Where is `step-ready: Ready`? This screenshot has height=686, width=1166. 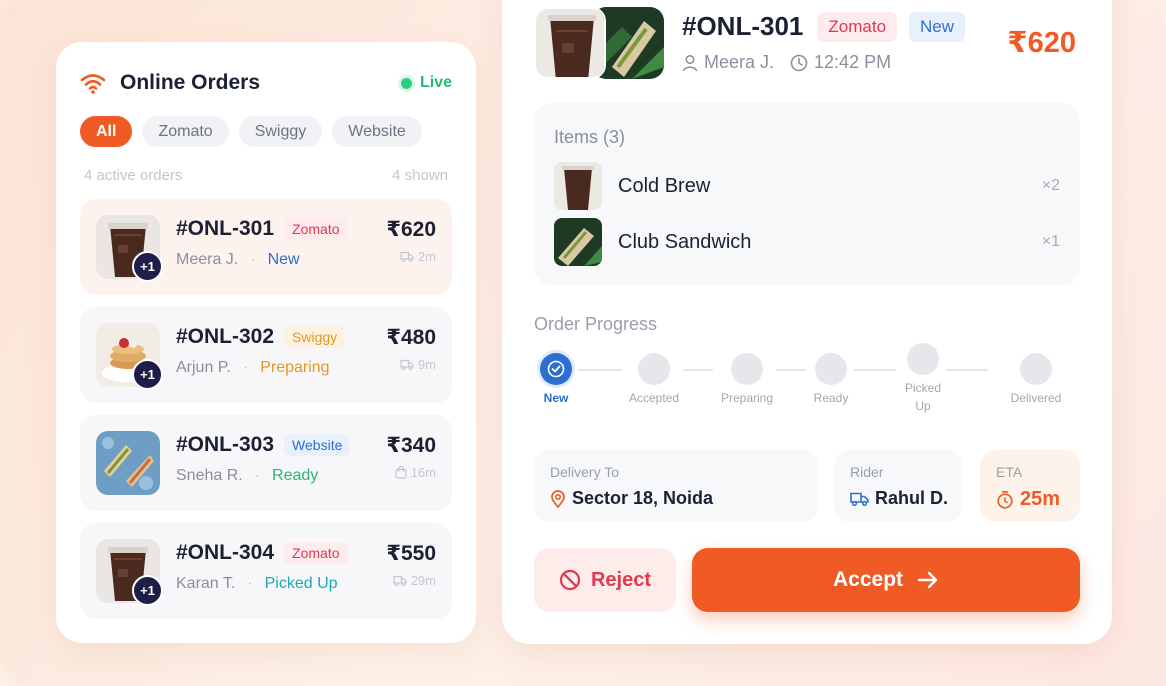 step-ready: Ready is located at coordinates (831, 380).